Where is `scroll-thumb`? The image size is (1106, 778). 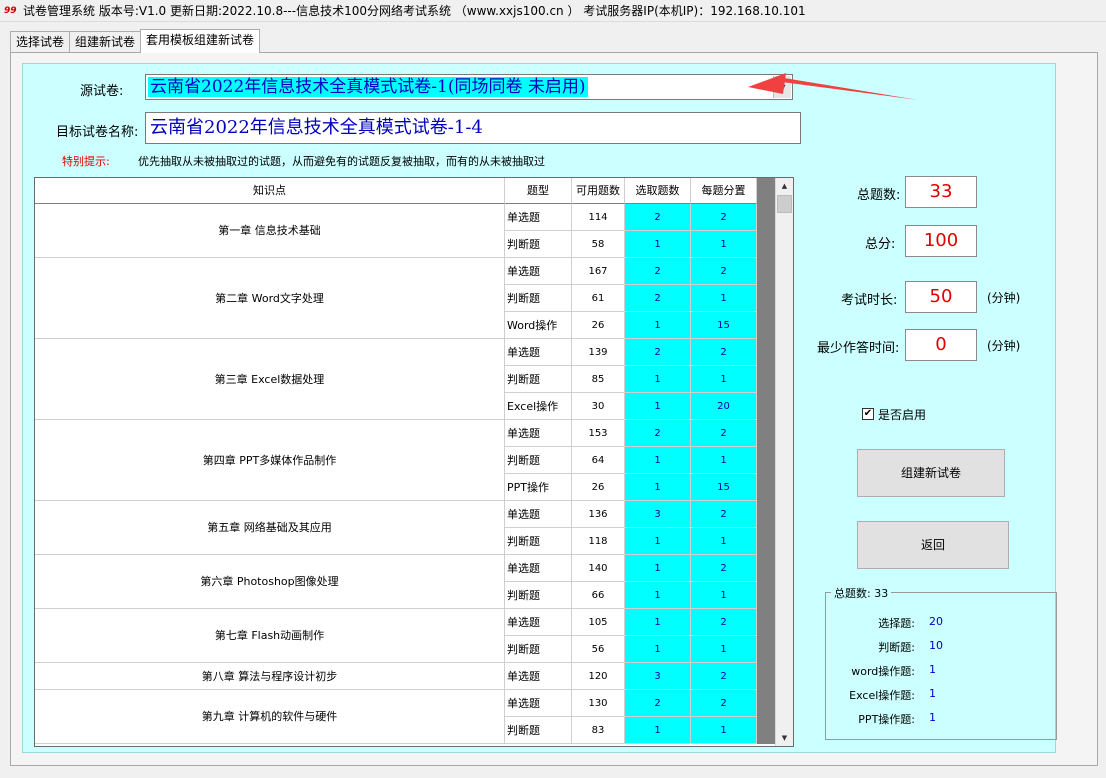
scroll-thumb is located at coordinates (784, 204).